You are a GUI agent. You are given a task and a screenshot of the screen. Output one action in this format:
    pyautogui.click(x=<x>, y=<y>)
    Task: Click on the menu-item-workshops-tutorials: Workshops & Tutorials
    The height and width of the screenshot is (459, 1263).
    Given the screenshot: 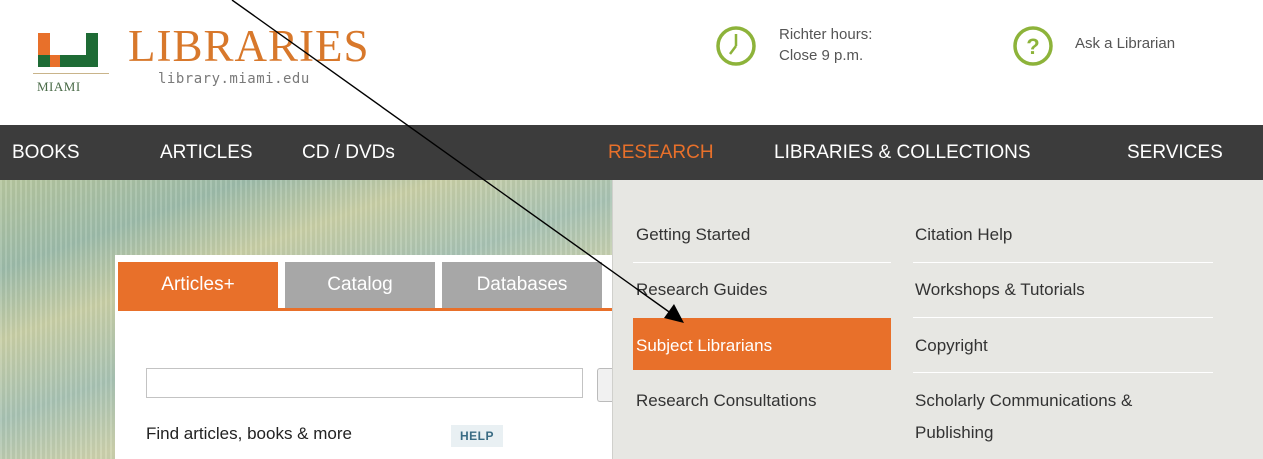 What is the action you would take?
    pyautogui.click(x=1000, y=290)
    